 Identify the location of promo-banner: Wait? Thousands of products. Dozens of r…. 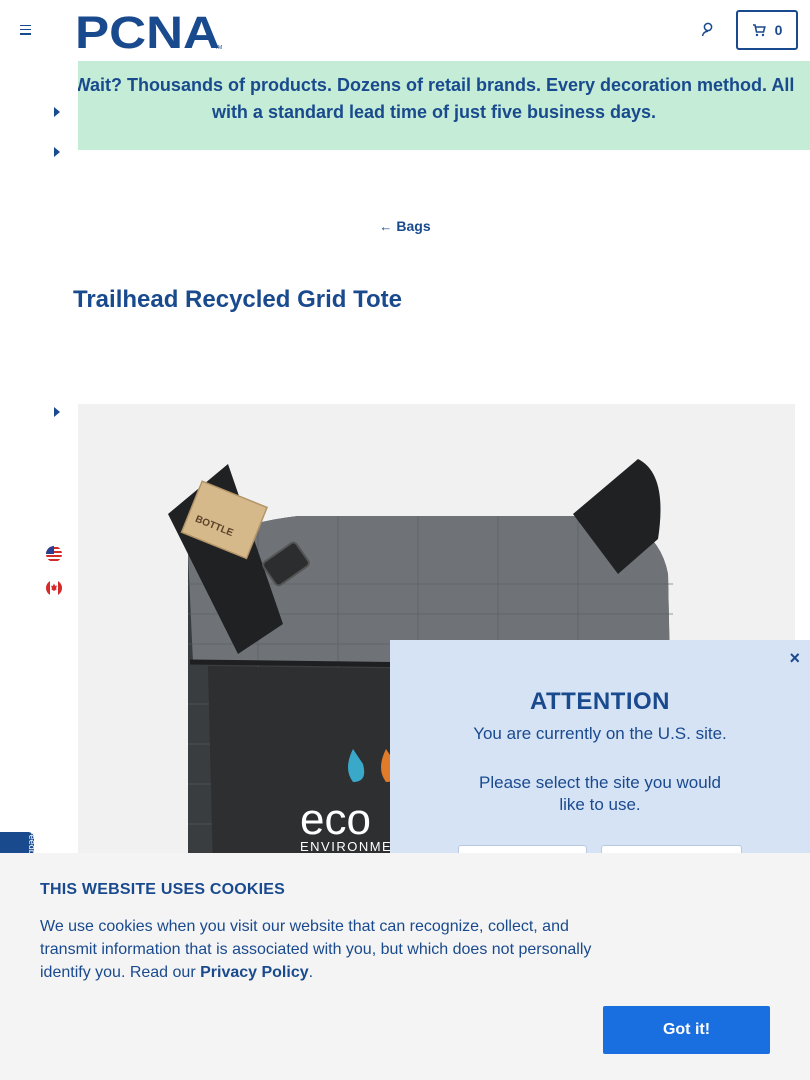
(444, 105).